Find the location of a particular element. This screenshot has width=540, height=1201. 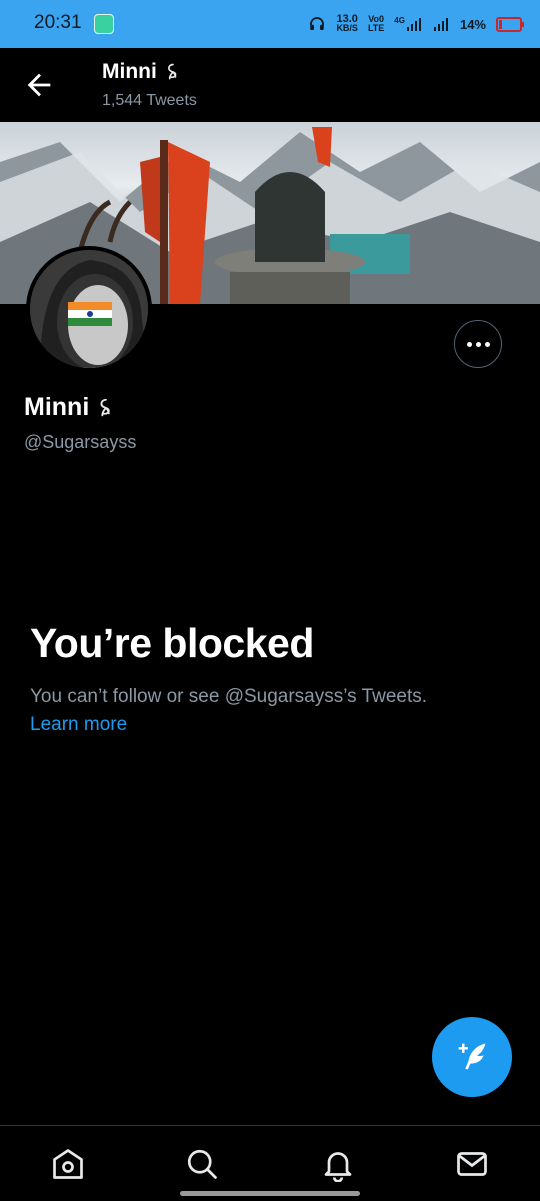

messages-mail-icon is located at coordinates (472, 1164).